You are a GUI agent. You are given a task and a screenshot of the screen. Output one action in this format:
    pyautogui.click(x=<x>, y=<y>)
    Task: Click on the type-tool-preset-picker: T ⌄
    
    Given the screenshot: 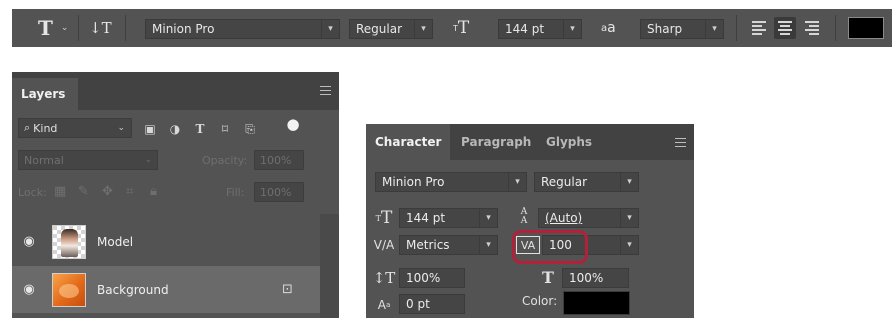 What is the action you would take?
    pyautogui.click(x=53, y=28)
    